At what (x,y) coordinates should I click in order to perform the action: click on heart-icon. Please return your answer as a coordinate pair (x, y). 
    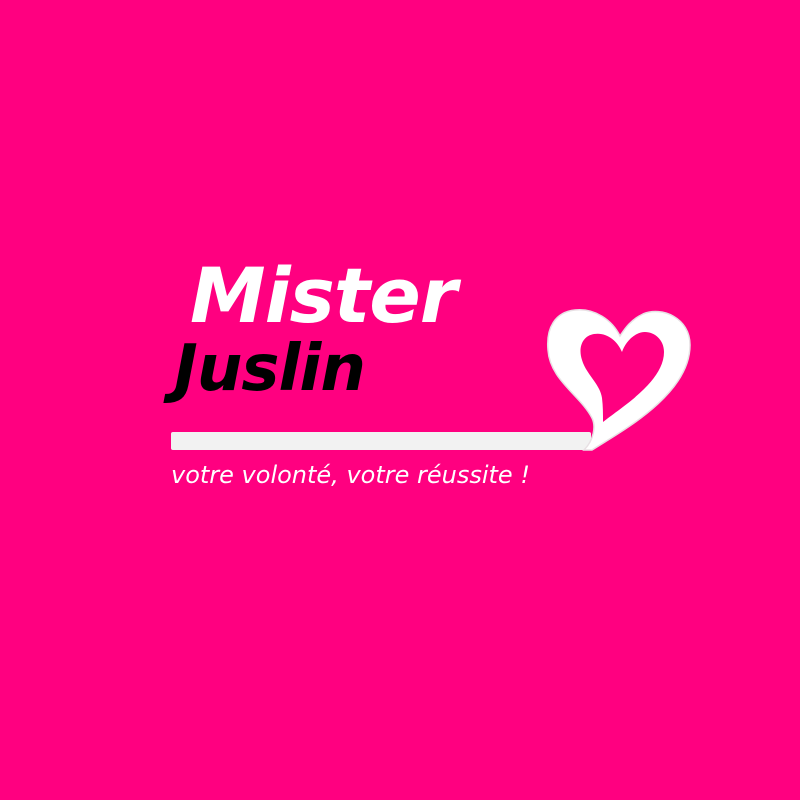
    Looking at the image, I should click on (619, 380).